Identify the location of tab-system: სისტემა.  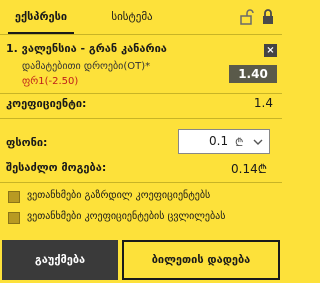
(132, 17).